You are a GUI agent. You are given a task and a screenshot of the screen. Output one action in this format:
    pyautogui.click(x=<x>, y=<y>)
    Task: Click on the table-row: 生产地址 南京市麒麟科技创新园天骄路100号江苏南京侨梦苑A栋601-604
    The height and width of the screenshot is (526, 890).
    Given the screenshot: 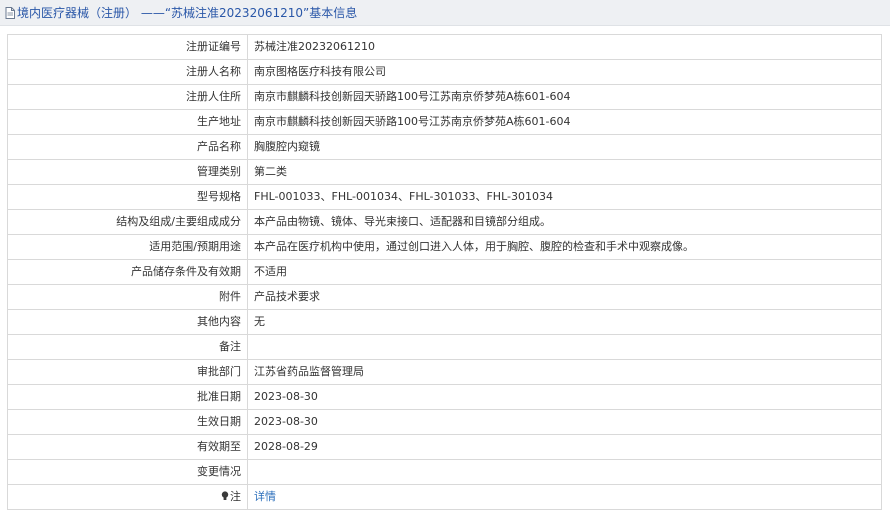 What is the action you would take?
    pyautogui.click(x=444, y=122)
    